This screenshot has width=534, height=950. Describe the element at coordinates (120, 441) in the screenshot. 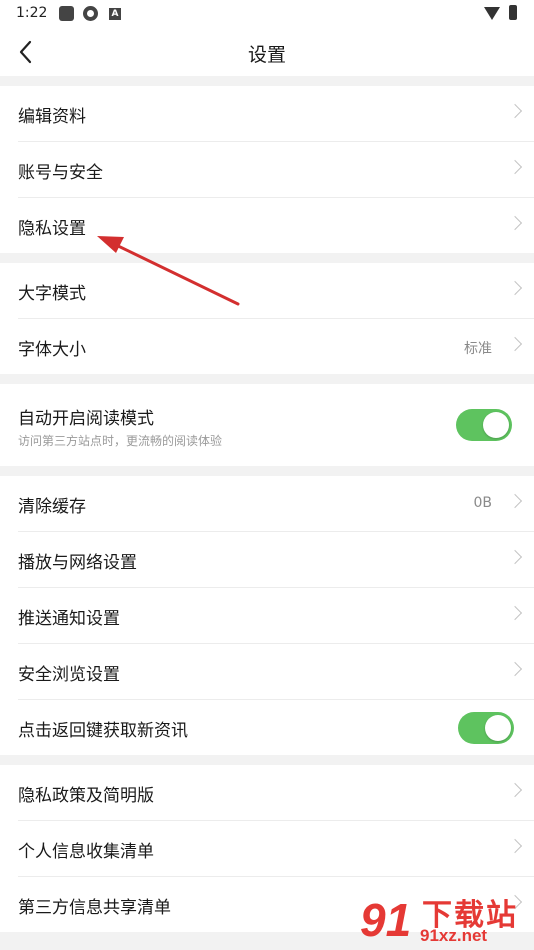

I see `row-subtitle: 访问第三方站点时，更流畅的阅读体验` at that location.